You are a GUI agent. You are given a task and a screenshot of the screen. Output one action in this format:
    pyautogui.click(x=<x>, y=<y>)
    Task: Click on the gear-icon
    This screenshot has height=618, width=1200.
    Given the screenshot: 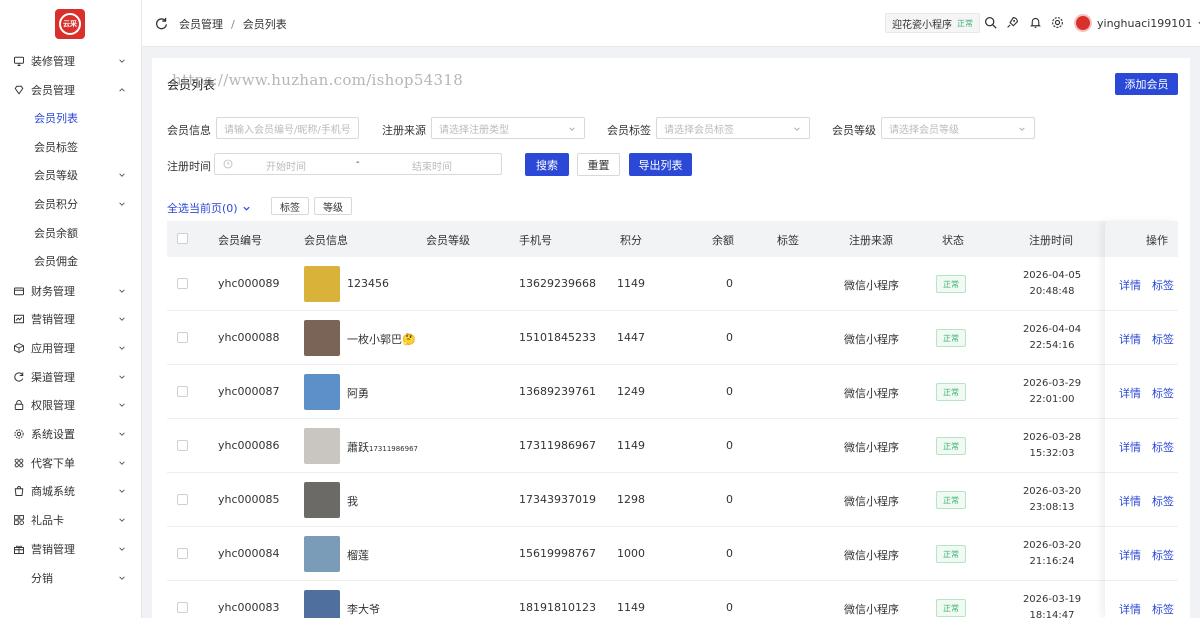 What is the action you would take?
    pyautogui.click(x=1057, y=22)
    